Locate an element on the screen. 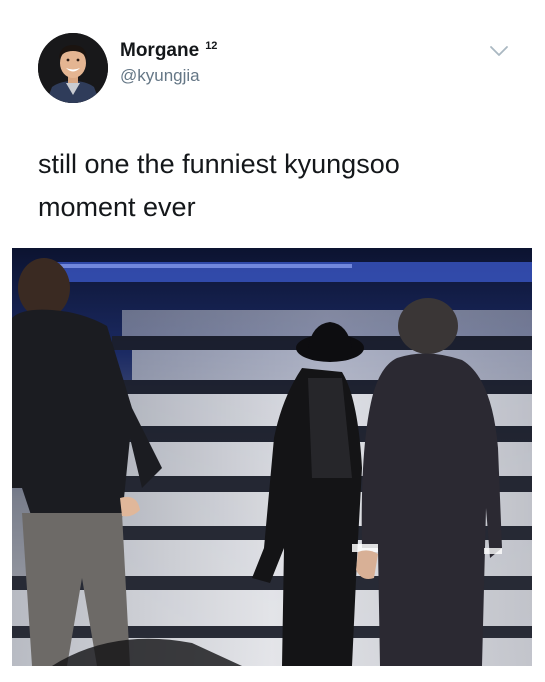 This screenshot has width=545, height=682. author-block: Morgane 12 @kyungjia is located at coordinates (168, 63).